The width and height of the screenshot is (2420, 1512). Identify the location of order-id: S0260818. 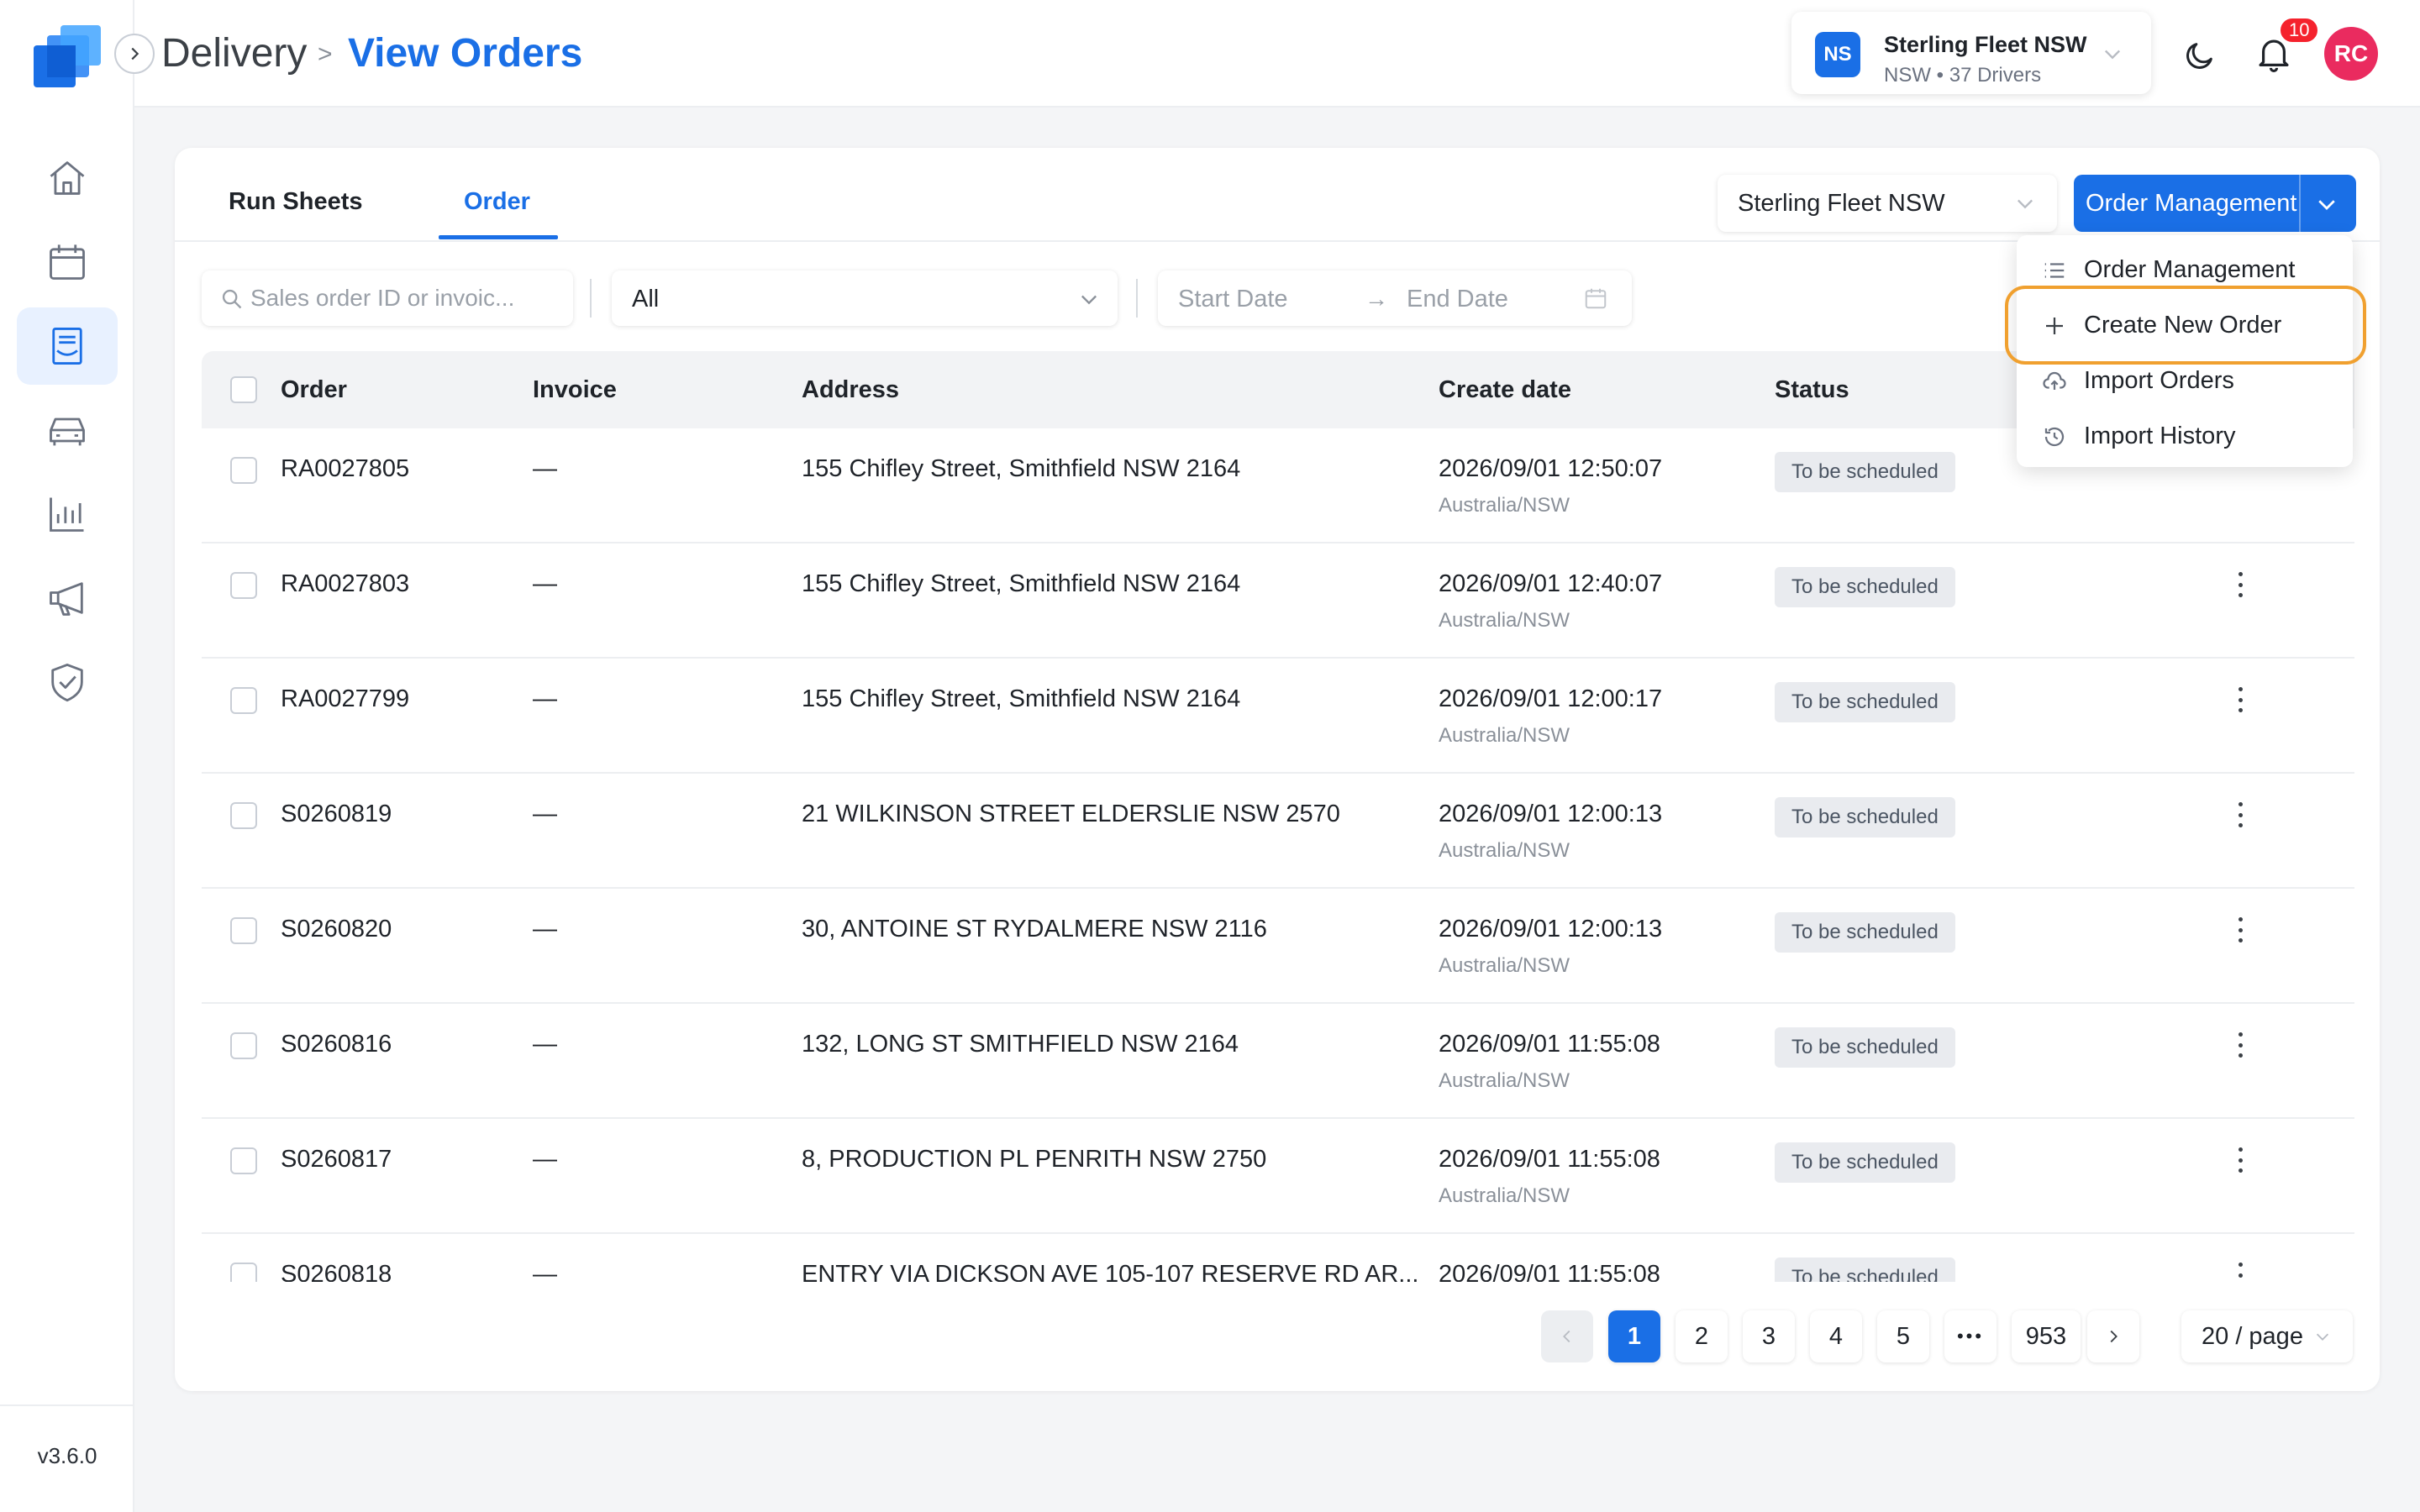
(337, 1271).